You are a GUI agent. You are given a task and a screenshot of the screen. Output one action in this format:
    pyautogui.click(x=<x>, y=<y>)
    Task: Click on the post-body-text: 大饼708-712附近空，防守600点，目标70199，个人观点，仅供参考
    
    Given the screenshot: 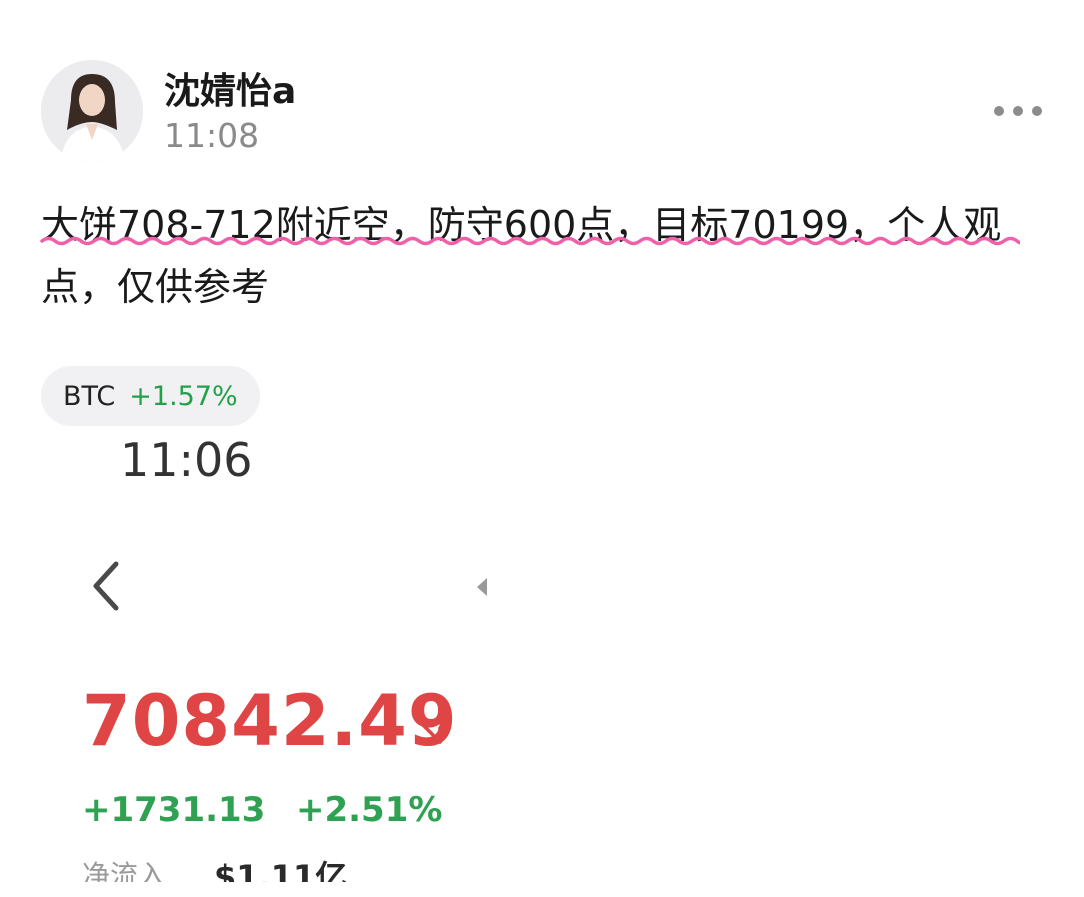 What is the action you would take?
    pyautogui.click(x=521, y=256)
    